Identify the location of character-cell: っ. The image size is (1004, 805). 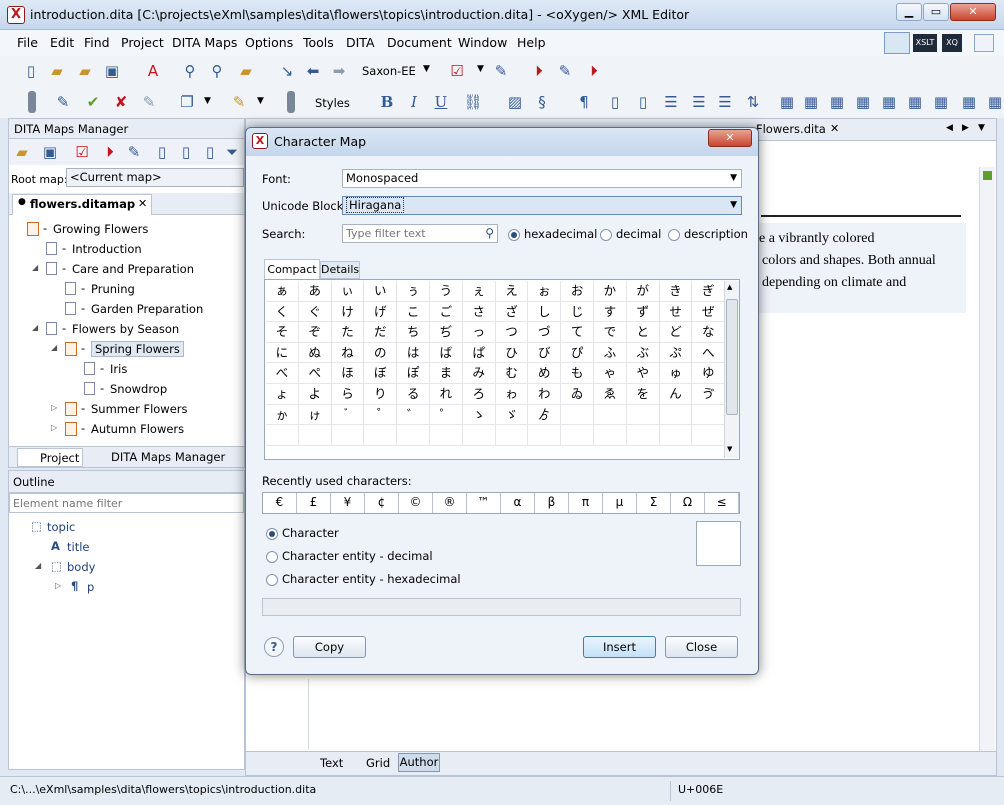
(479, 332).